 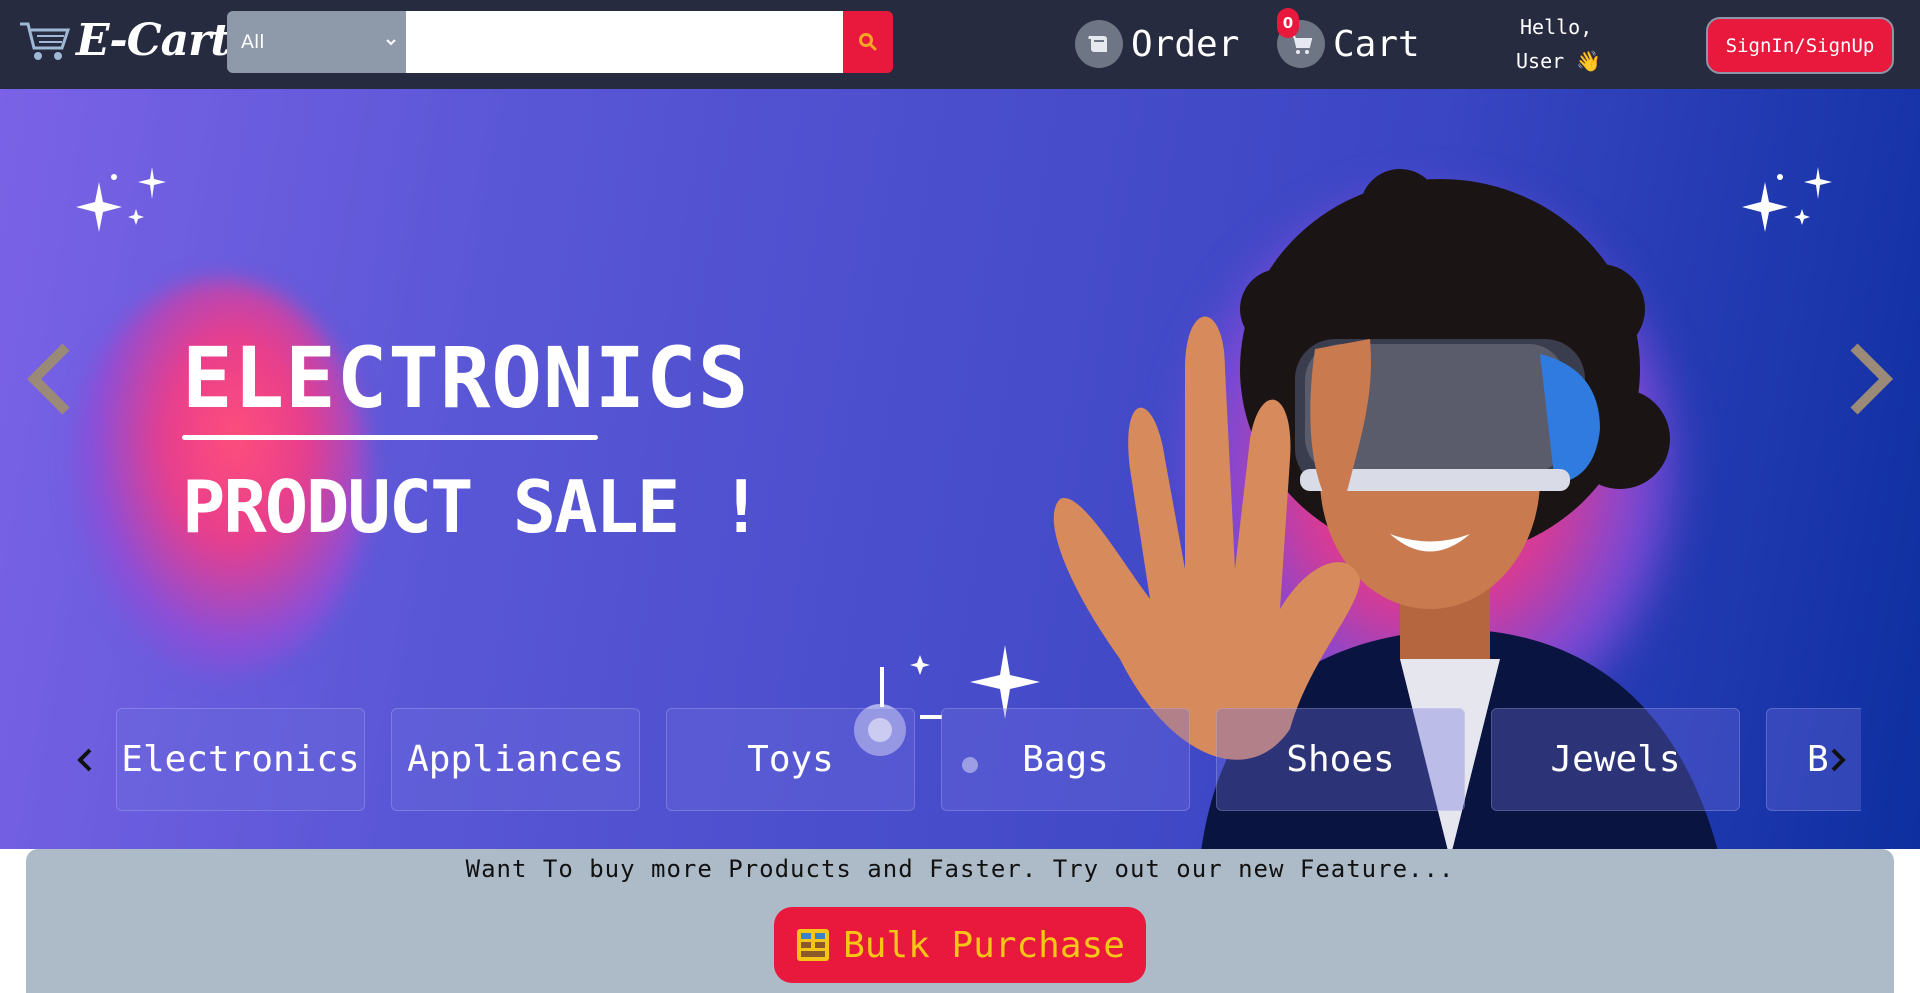 I want to click on bulk-purchase-button: Bulk Purchase, so click(x=960, y=945).